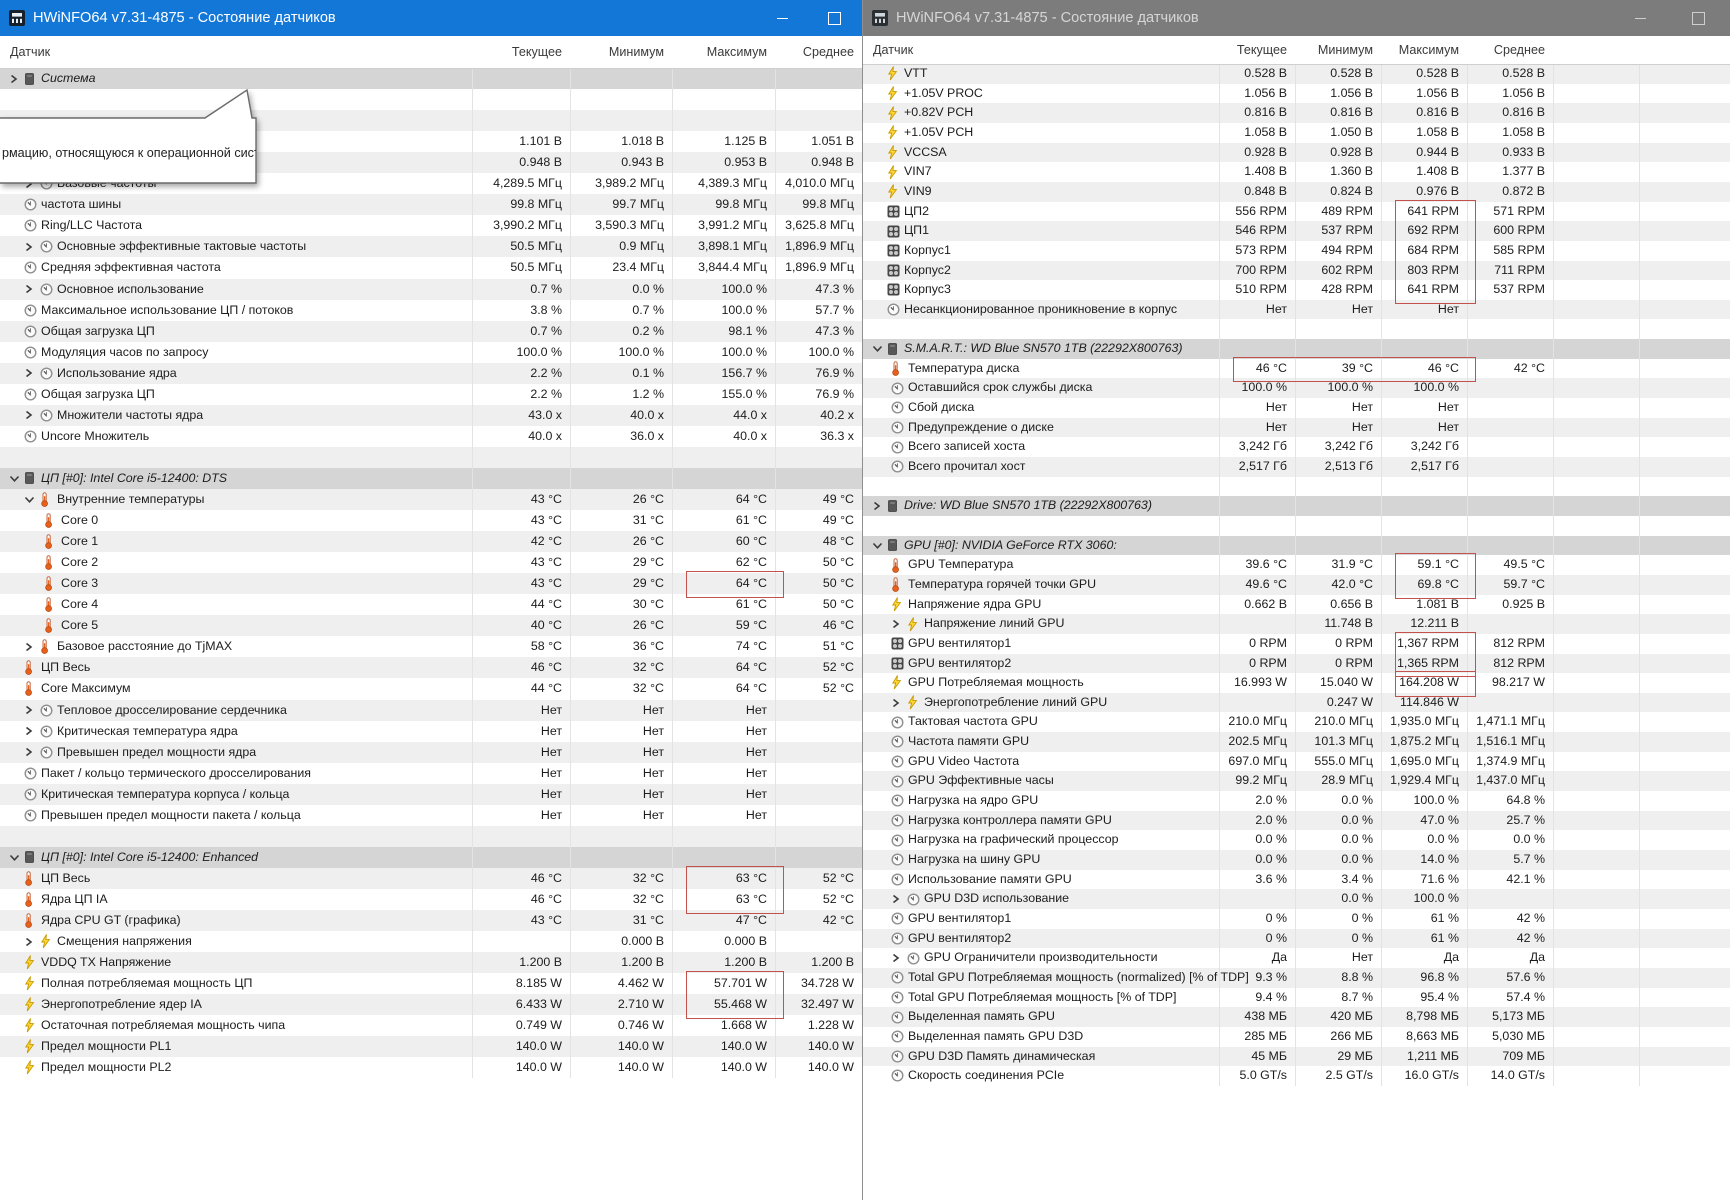 The width and height of the screenshot is (1730, 1200). I want to click on sensor-row: Критическая температура ядра Нет Нет Нет, so click(431, 731).